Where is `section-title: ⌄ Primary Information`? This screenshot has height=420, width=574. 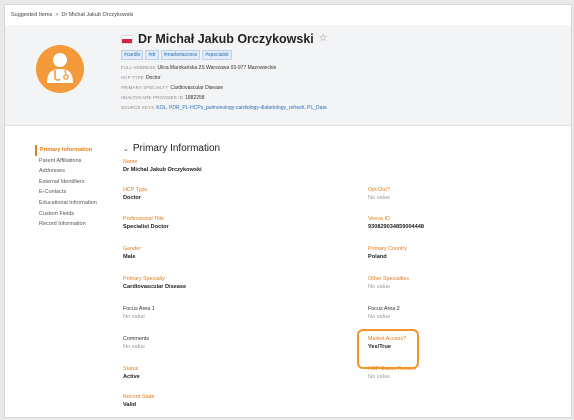
section-title: ⌄ Primary Information is located at coordinates (171, 148).